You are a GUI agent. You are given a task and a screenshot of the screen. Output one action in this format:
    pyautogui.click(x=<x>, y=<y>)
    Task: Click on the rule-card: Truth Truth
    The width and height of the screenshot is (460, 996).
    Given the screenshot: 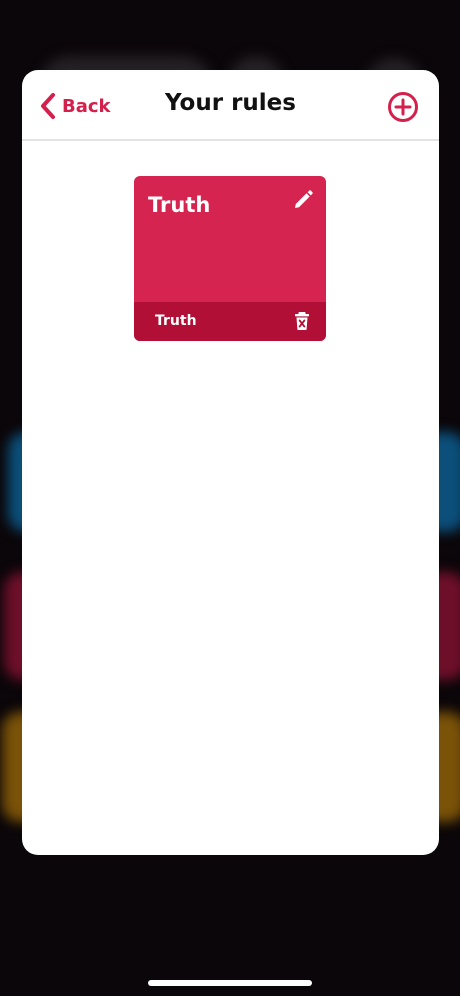 What is the action you would take?
    pyautogui.click(x=230, y=258)
    